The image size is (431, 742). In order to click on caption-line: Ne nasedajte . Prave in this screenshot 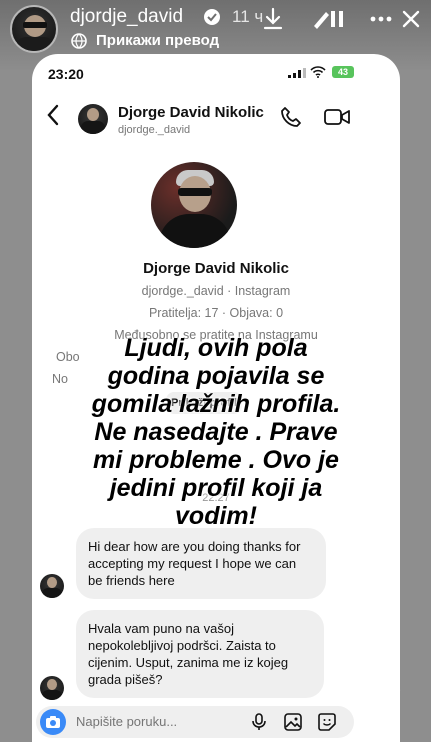, I will do `click(216, 432)`.